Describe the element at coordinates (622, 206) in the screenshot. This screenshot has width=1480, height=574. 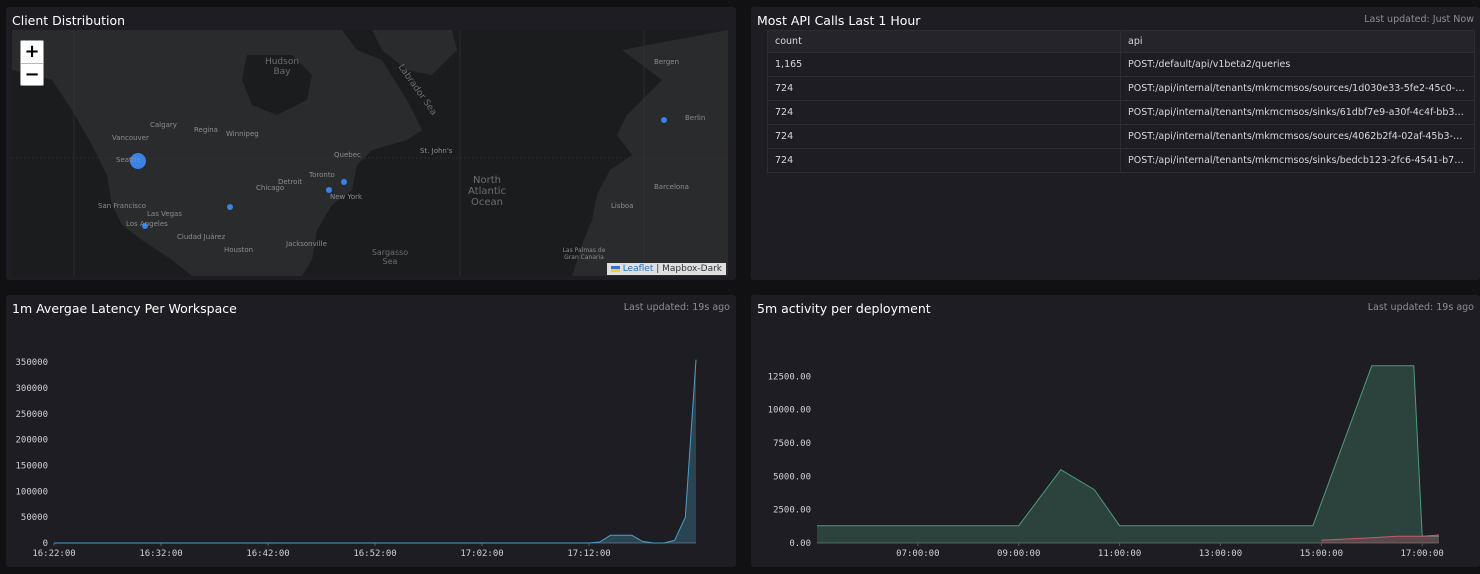
I see `map-label-lisboa: Lisboa` at that location.